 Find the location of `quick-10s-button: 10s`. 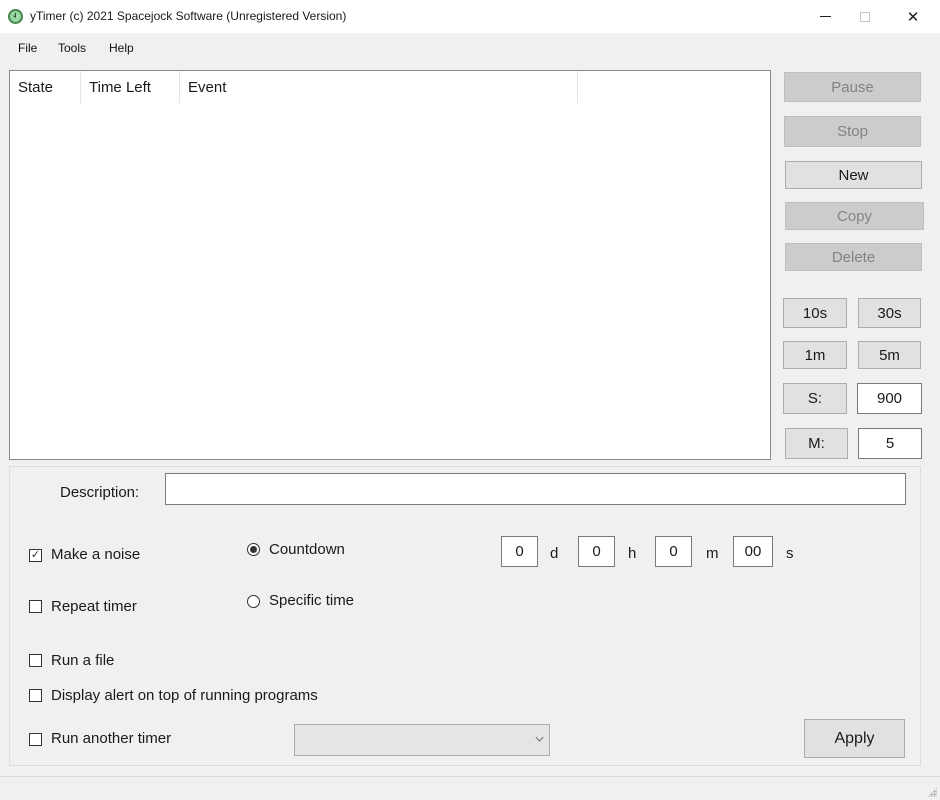

quick-10s-button: 10s is located at coordinates (815, 313).